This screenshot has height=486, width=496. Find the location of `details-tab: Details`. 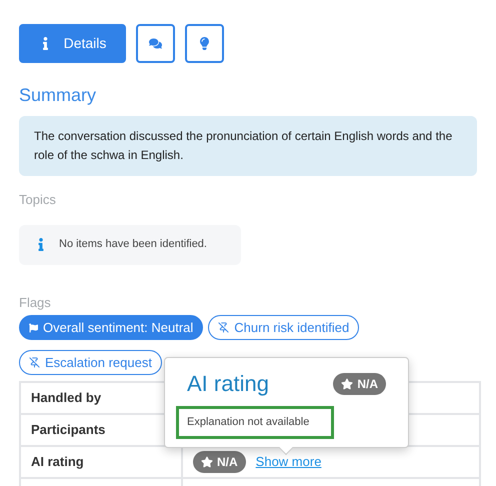

details-tab: Details is located at coordinates (72, 43).